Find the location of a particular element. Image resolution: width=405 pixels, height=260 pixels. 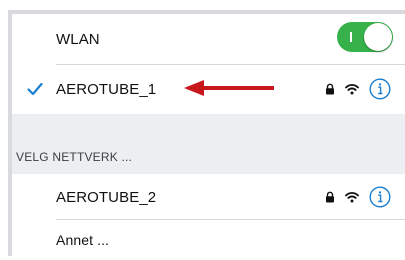

wlan-label: WLAN is located at coordinates (78, 39).